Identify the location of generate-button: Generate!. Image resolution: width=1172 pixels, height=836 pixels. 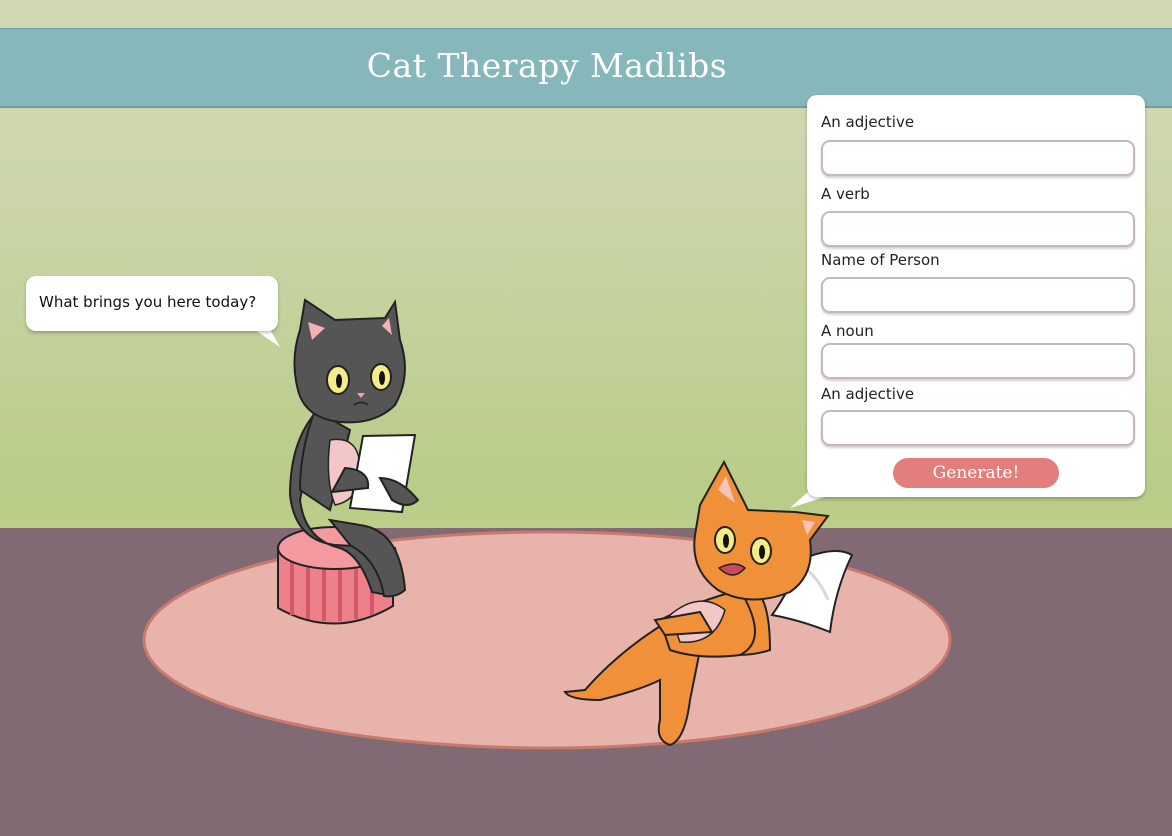
(976, 473).